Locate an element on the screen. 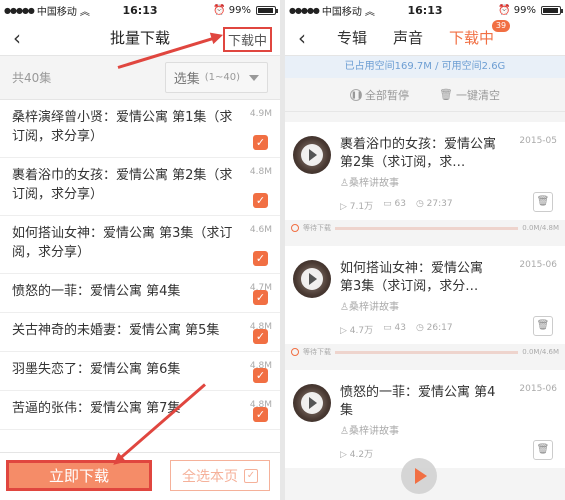 The height and width of the screenshot is (500, 565). list-item: 裹着浴巾的女孩：爱情公寓 第2集（求订阅，求分享） 4.8M ✓ is located at coordinates (140, 187).